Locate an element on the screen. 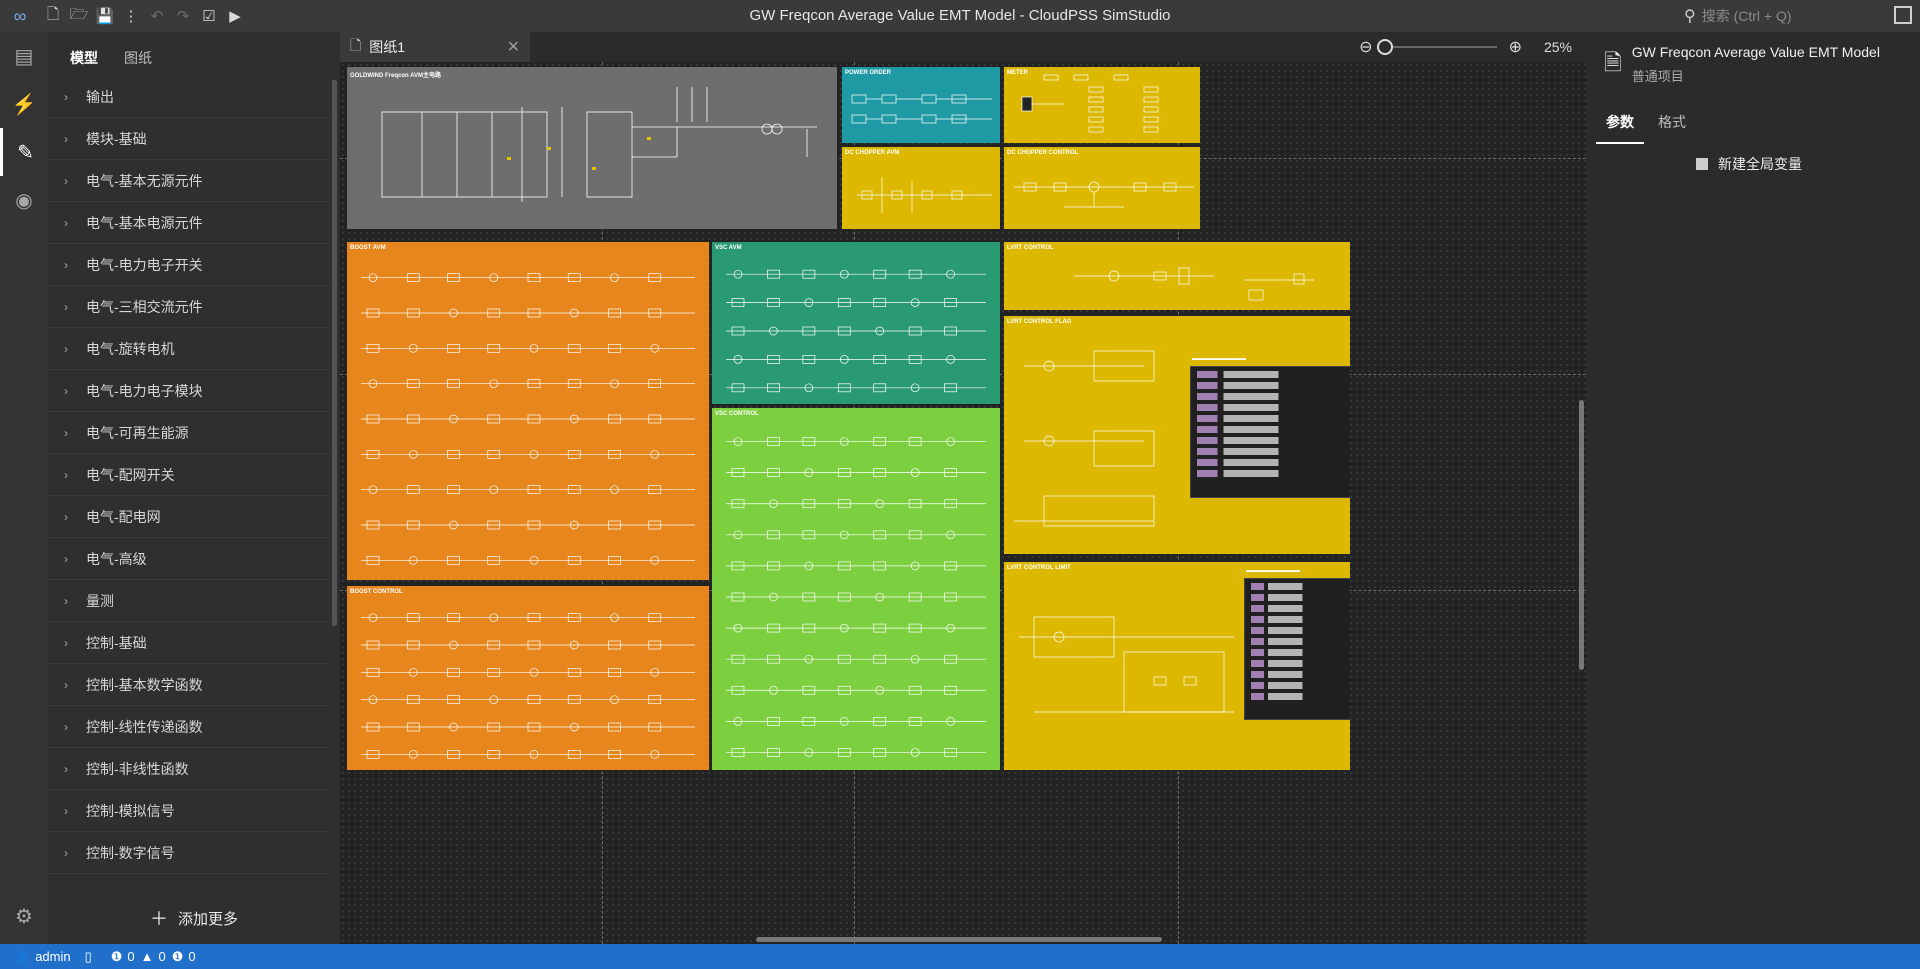 Image resolution: width=1920 pixels, height=969 pixels. category-item: › 控制-基础 is located at coordinates (189, 643).